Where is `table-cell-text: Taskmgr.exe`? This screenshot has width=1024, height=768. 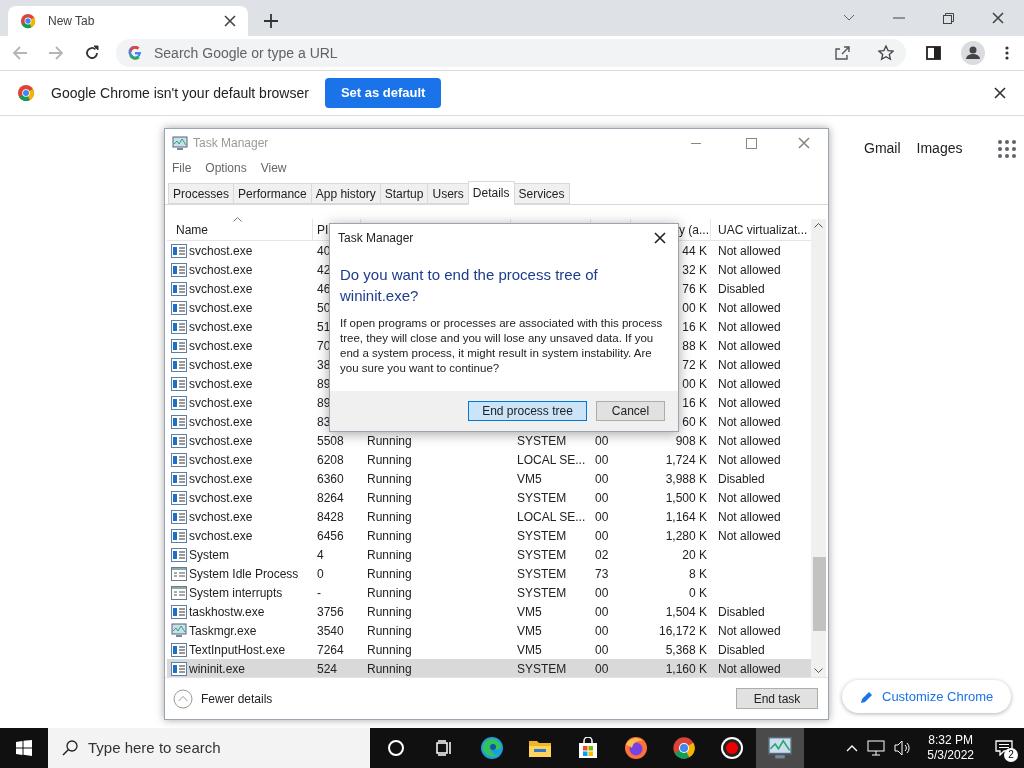
table-cell-text: Taskmgr.exe is located at coordinates (223, 631).